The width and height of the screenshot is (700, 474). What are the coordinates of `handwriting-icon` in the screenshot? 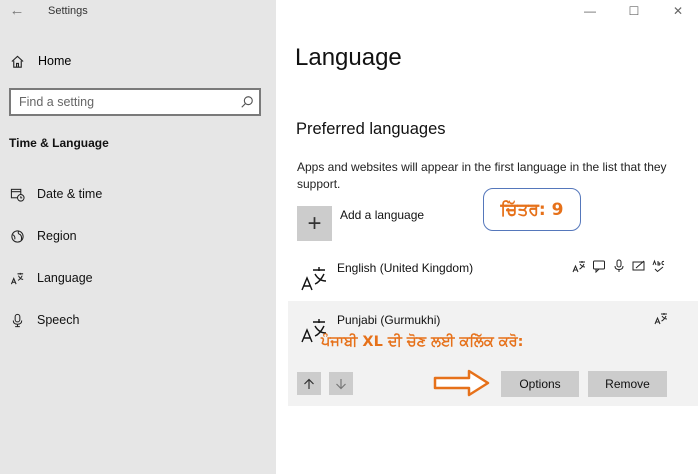 It's located at (638, 265).